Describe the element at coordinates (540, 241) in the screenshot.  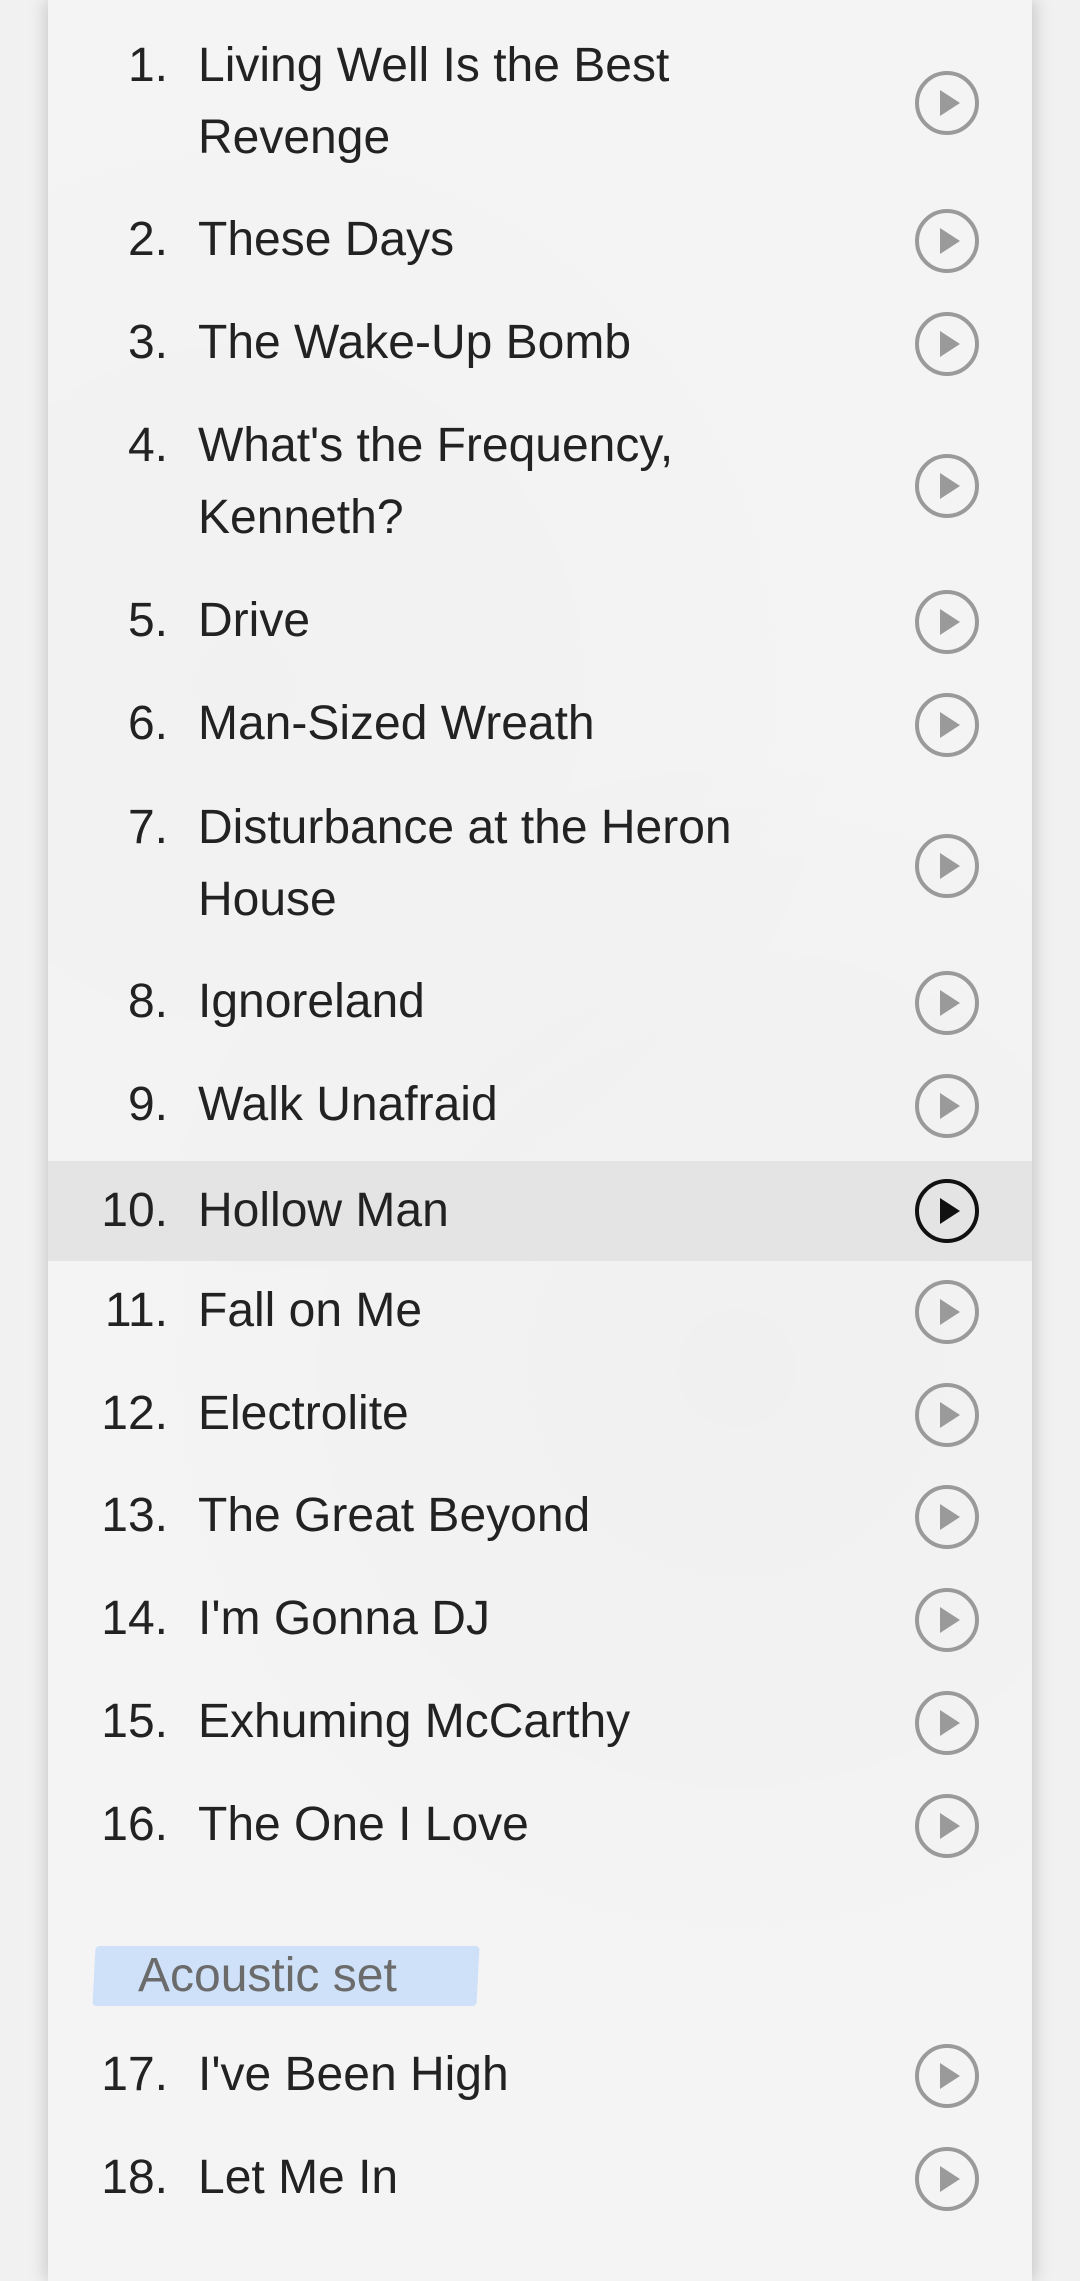
I see `track-row: 2. These Days` at that location.